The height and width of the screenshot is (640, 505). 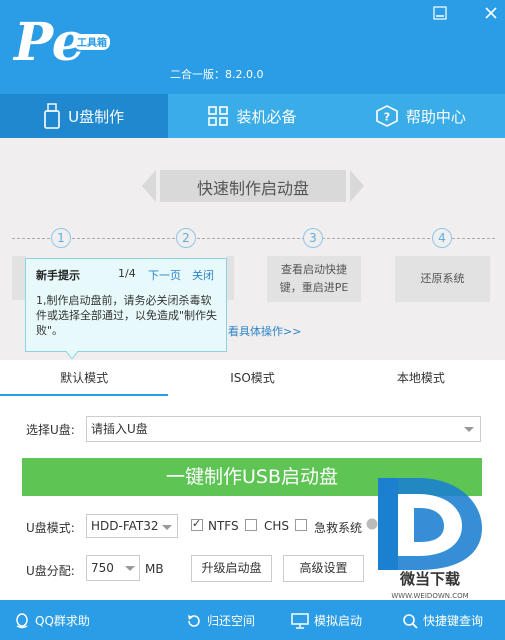 I want to click on footer-simulate-label: 模拟启动, so click(x=338, y=621).